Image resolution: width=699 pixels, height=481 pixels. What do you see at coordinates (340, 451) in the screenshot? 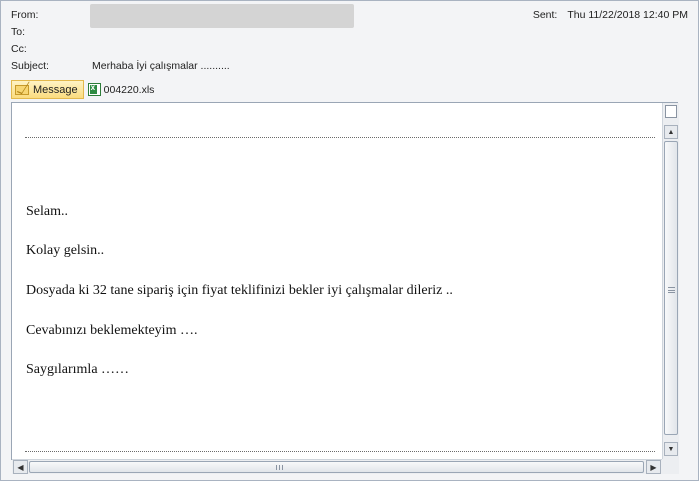
I see `dotted-separator-bottom` at bounding box center [340, 451].